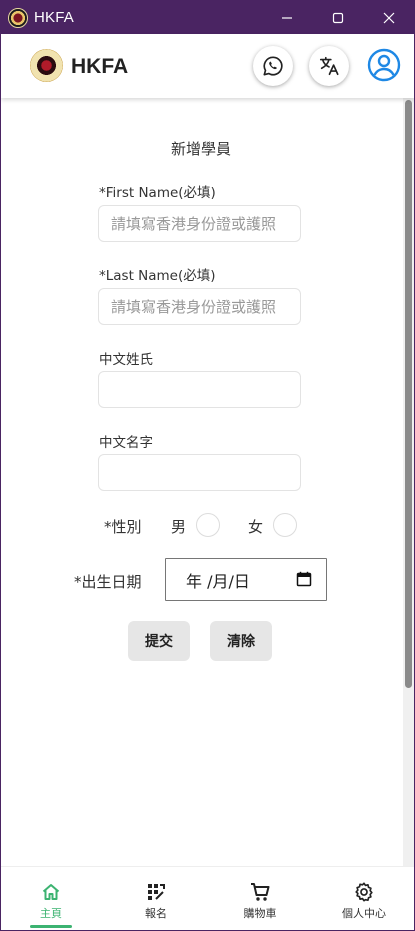 This screenshot has width=415, height=931. Describe the element at coordinates (51, 926) in the screenshot. I see `active-tab-indicator` at that location.